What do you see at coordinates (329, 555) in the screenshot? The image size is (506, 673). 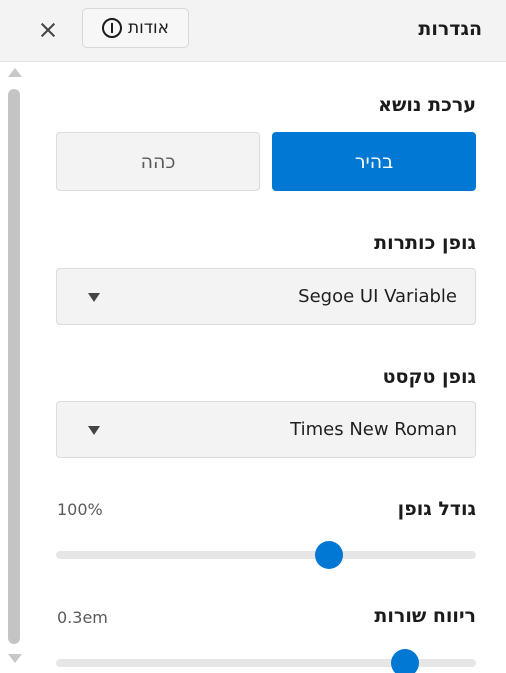 I see `font-size-slider-thumb` at bounding box center [329, 555].